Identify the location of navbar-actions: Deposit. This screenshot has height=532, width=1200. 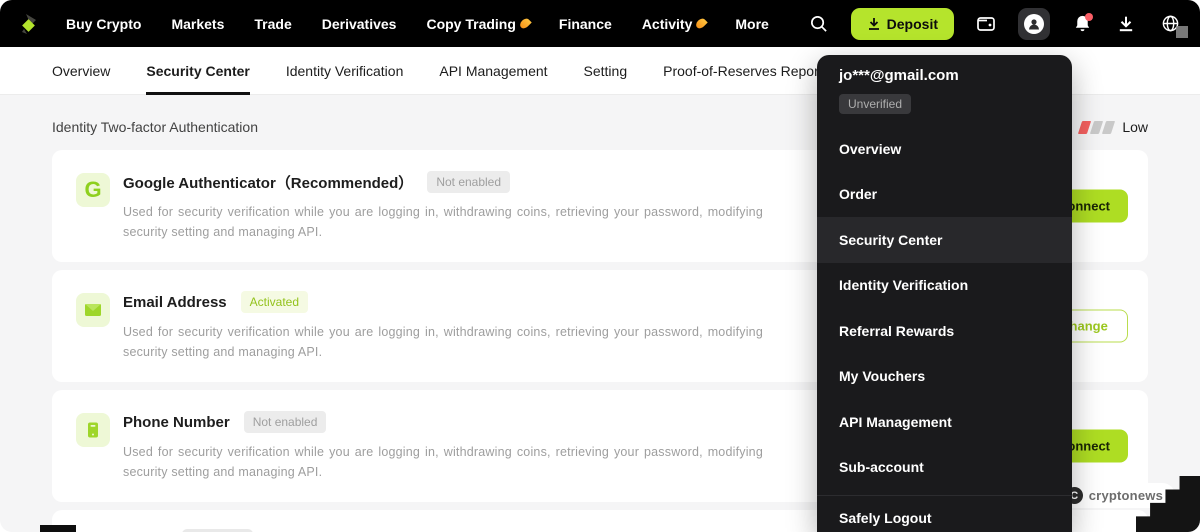
(997, 23).